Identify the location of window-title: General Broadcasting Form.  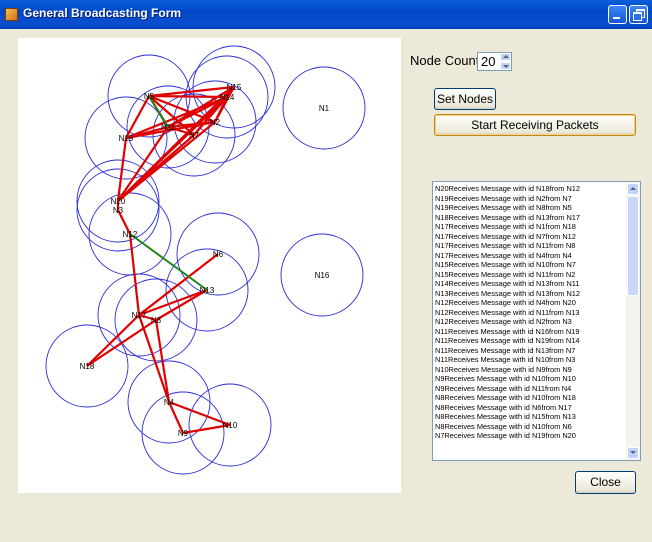
(102, 13).